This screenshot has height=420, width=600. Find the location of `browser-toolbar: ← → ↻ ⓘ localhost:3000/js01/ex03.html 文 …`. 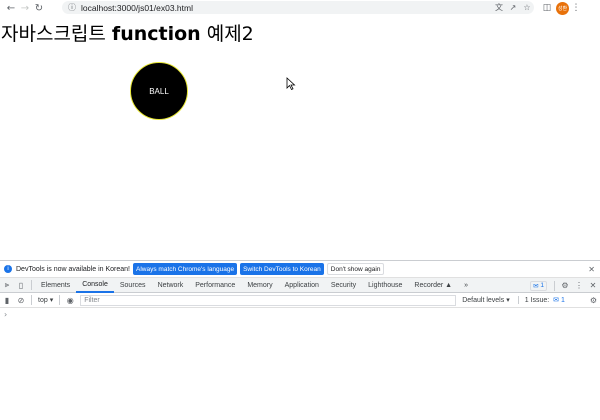

browser-toolbar: ← → ↻ ⓘ localhost:3000/js01/ex03.html 文 … is located at coordinates (300, 8).